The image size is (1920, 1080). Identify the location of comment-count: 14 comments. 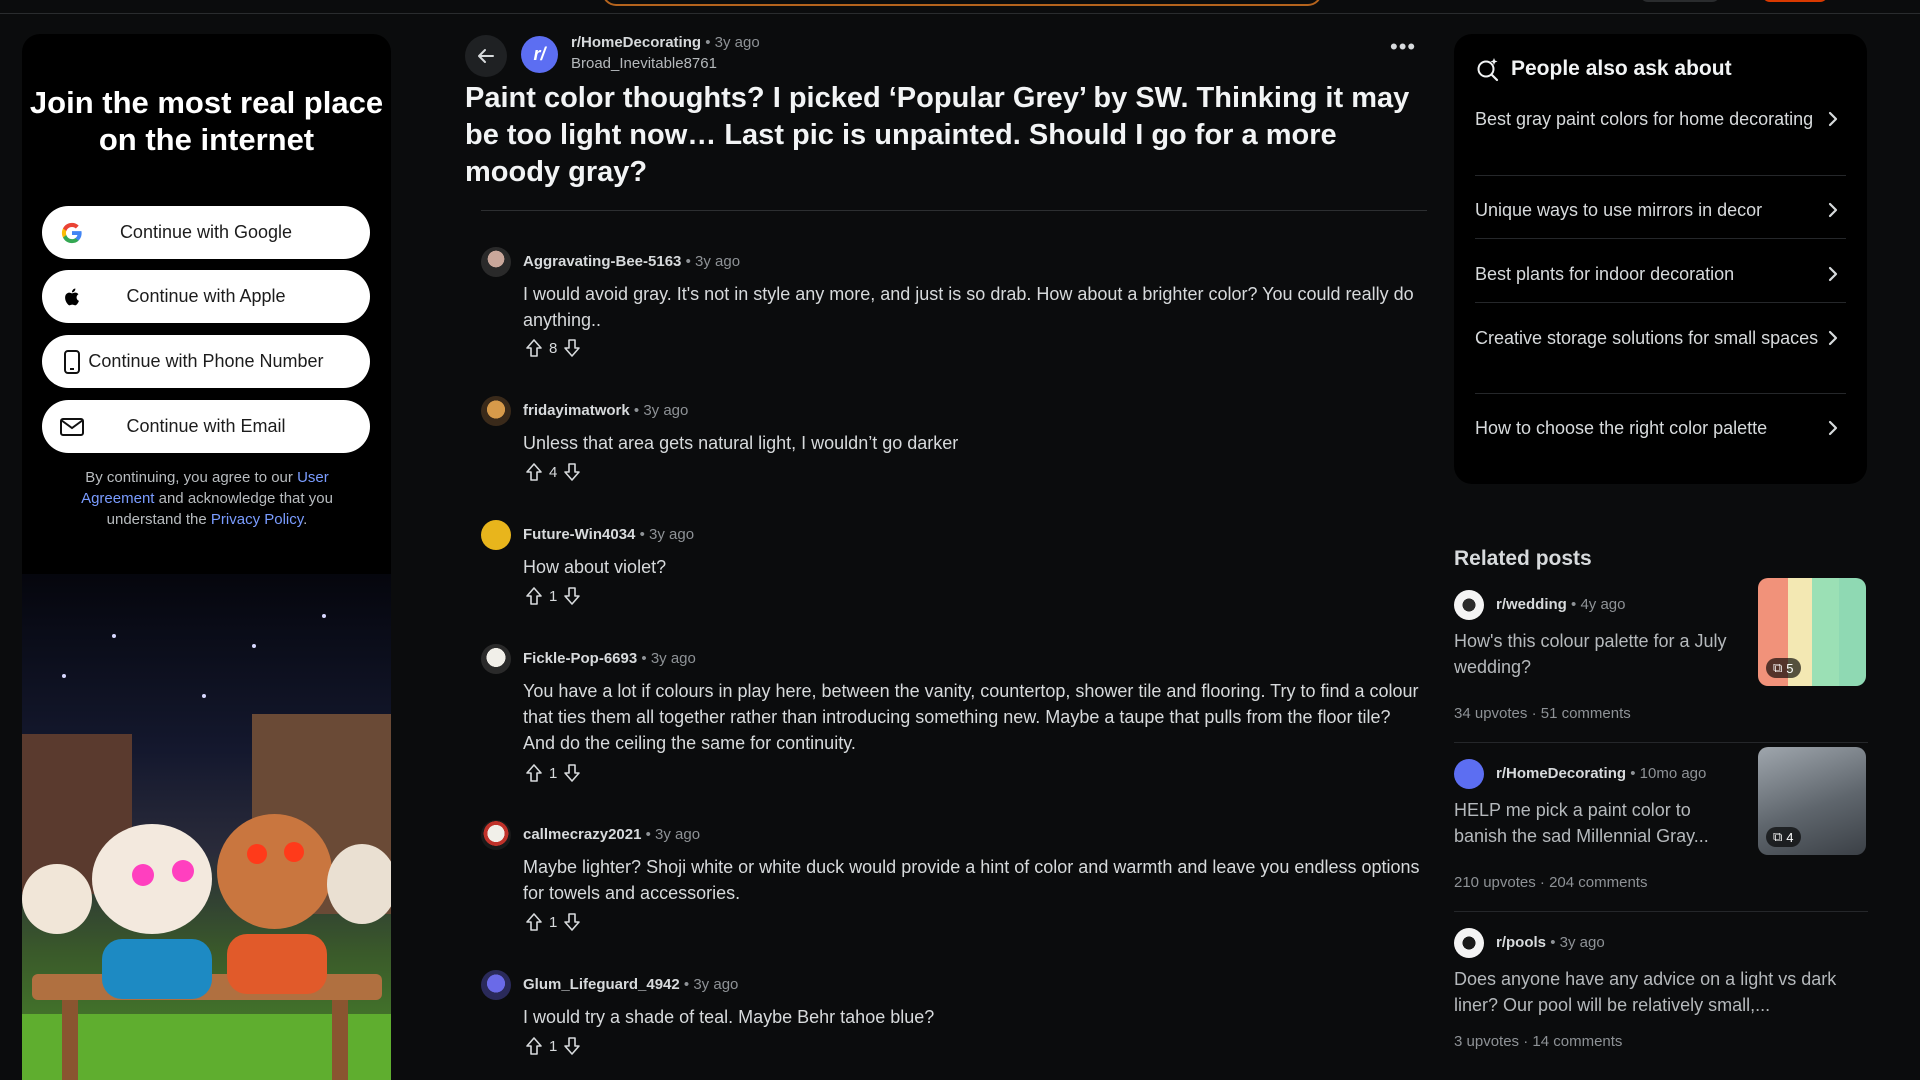
(1577, 1041).